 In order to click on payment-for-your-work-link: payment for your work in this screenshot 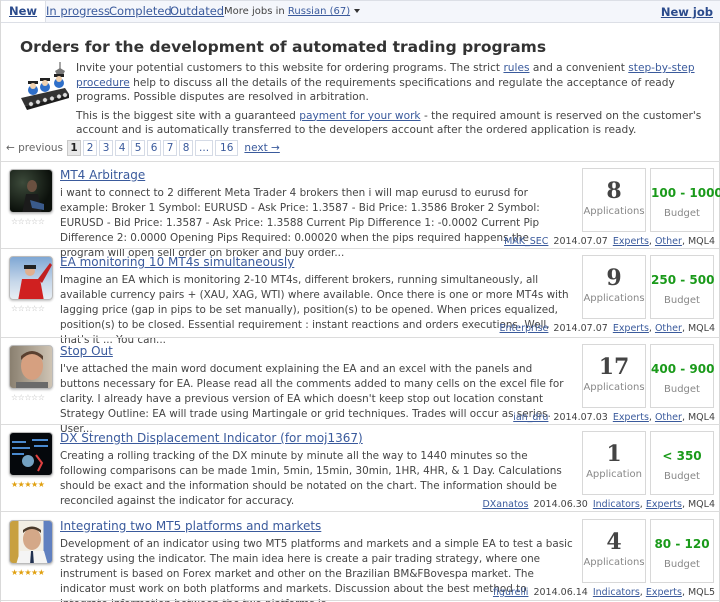, I will do `click(359, 116)`.